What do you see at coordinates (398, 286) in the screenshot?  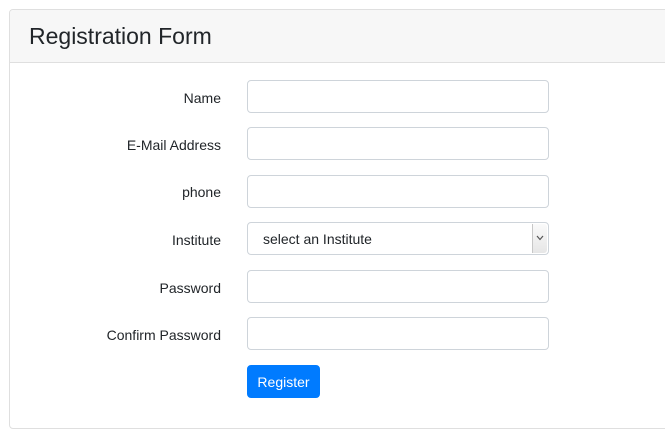 I see `password-input` at bounding box center [398, 286].